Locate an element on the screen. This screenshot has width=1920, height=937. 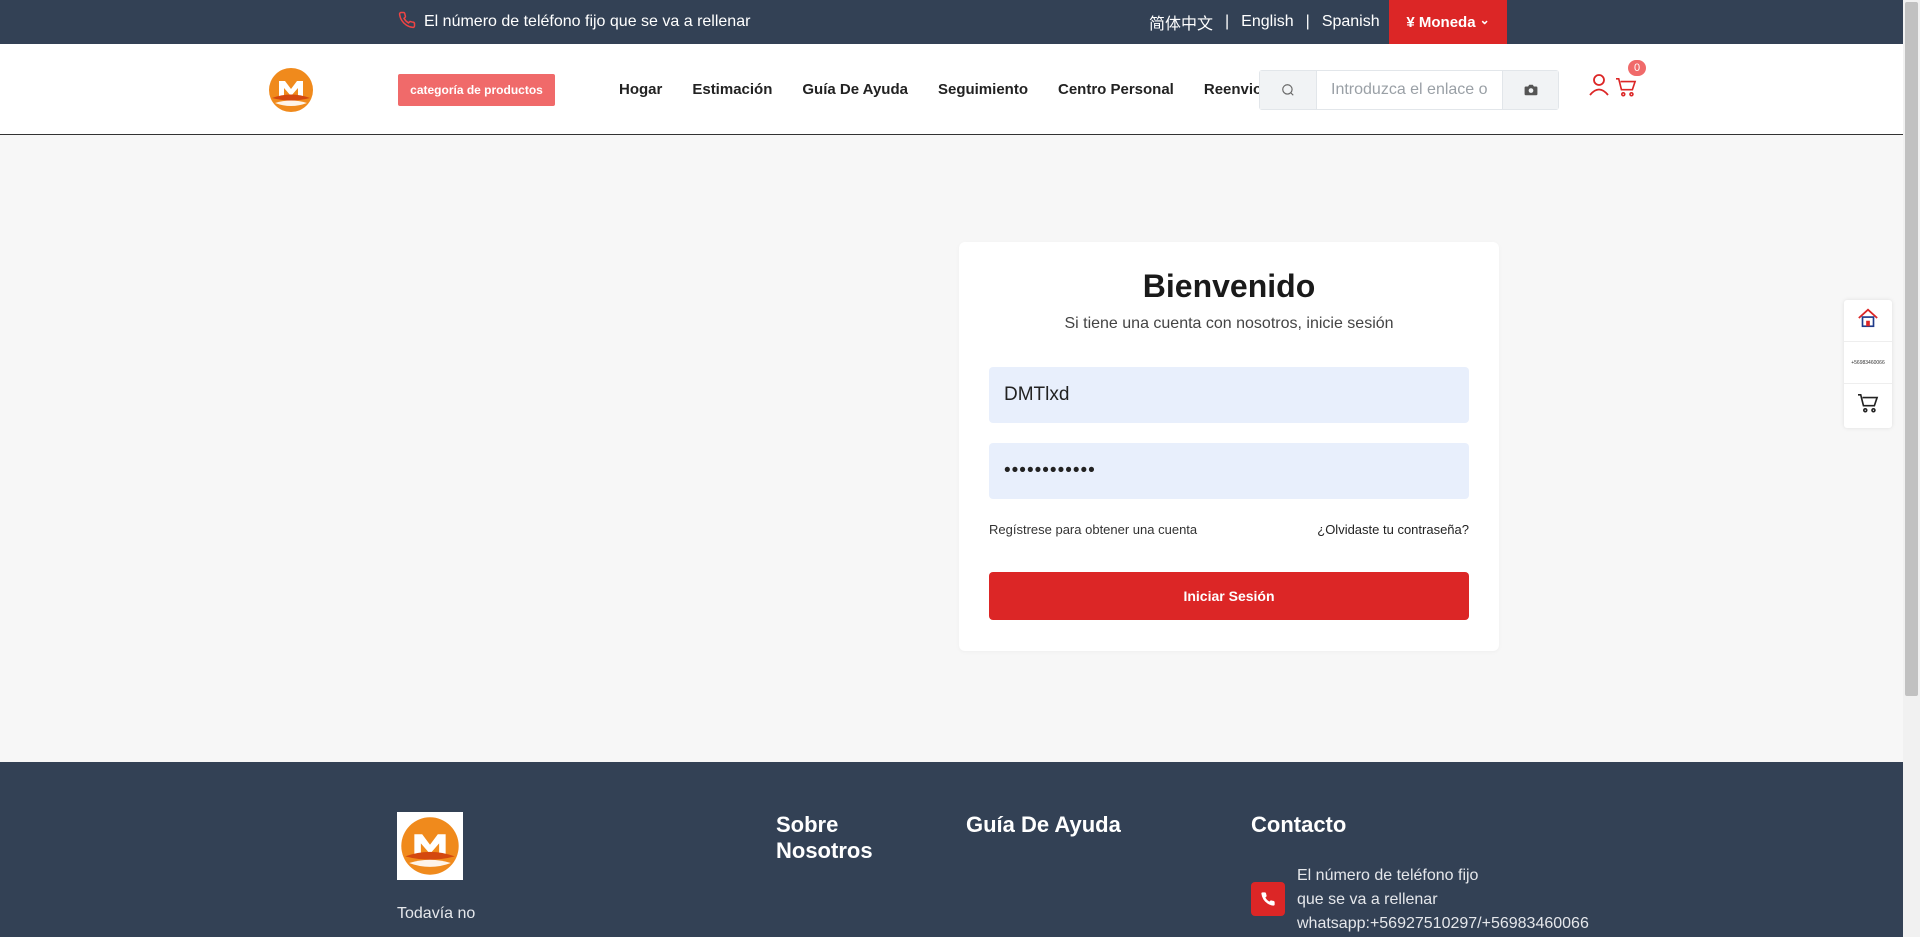
footer-help-heading: Guía De Ayuda is located at coordinates (1043, 824).